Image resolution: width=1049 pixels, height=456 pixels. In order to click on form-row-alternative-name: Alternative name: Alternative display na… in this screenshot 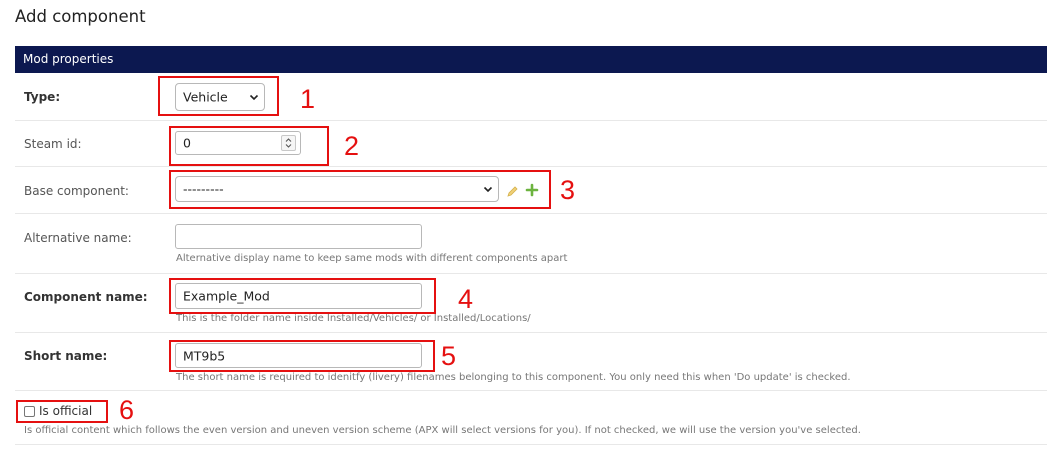, I will do `click(531, 244)`.